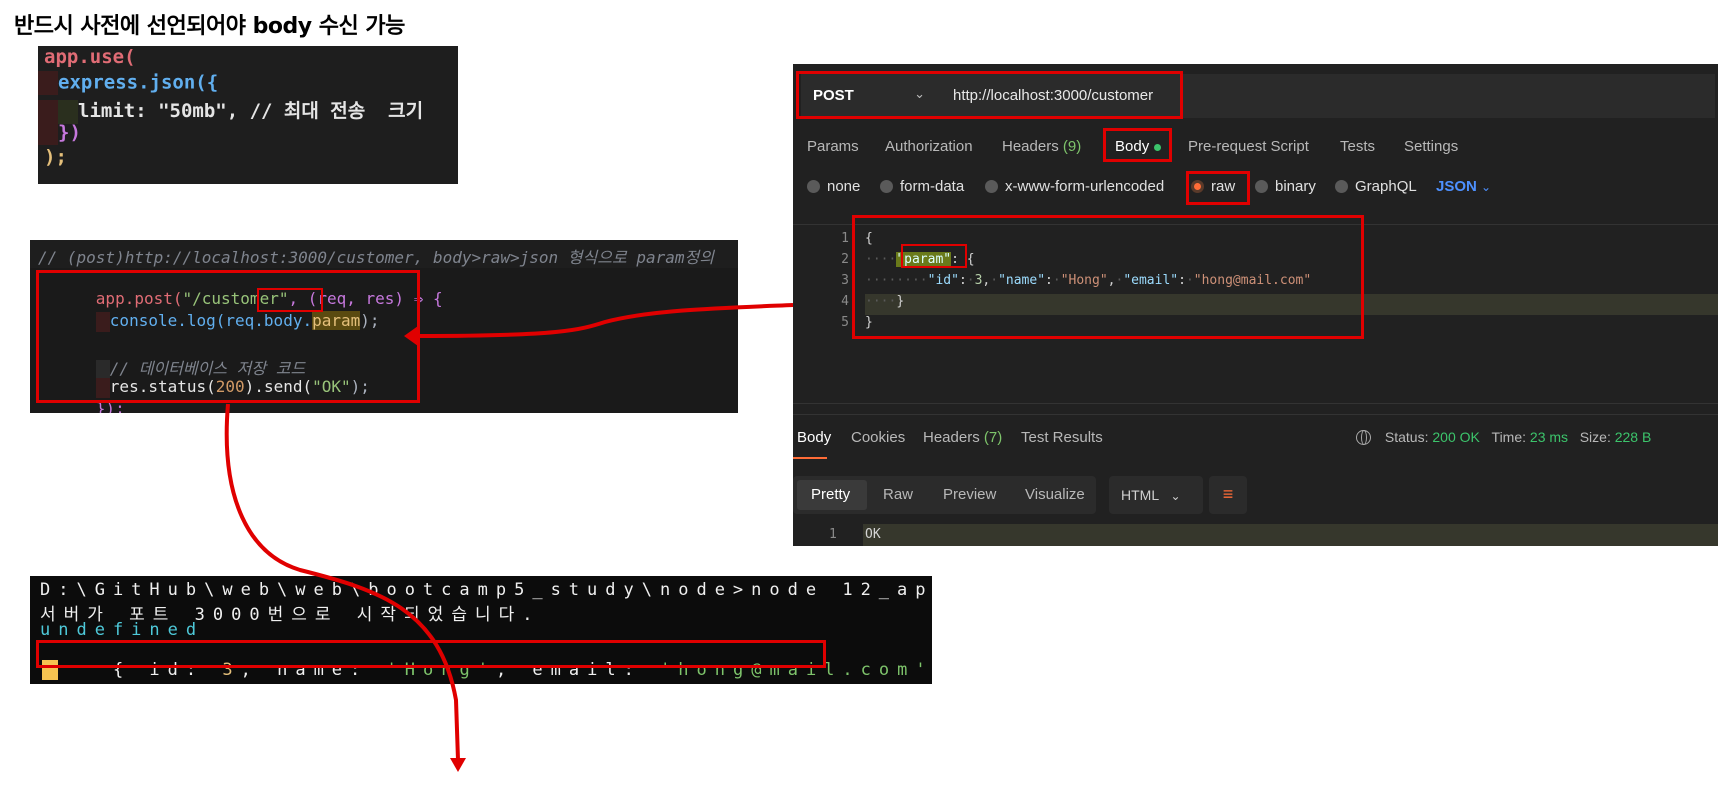 This screenshot has width=1718, height=786. What do you see at coordinates (873, 534) in the screenshot?
I see `response-body-text: OK` at bounding box center [873, 534].